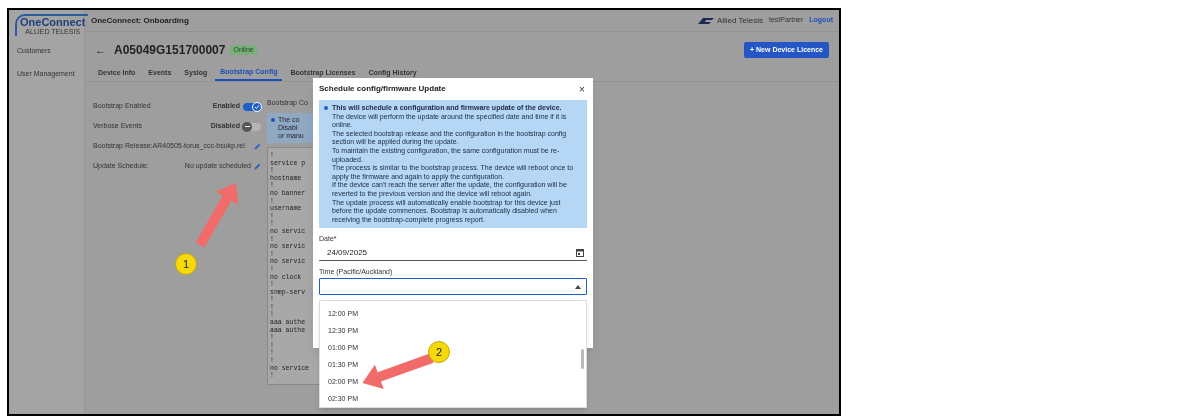 The image size is (1193, 416). I want to click on date-field: 24/09/2025, so click(453, 253).